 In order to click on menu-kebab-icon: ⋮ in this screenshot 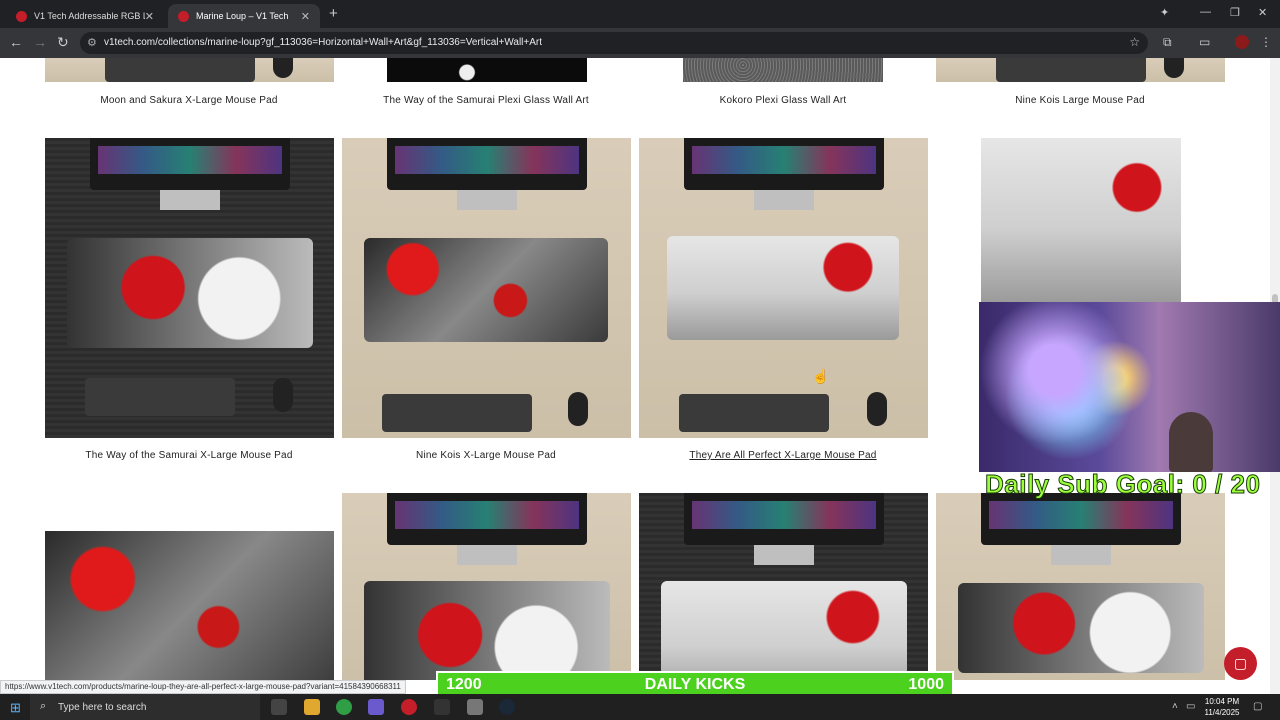, I will do `click(1266, 42)`.